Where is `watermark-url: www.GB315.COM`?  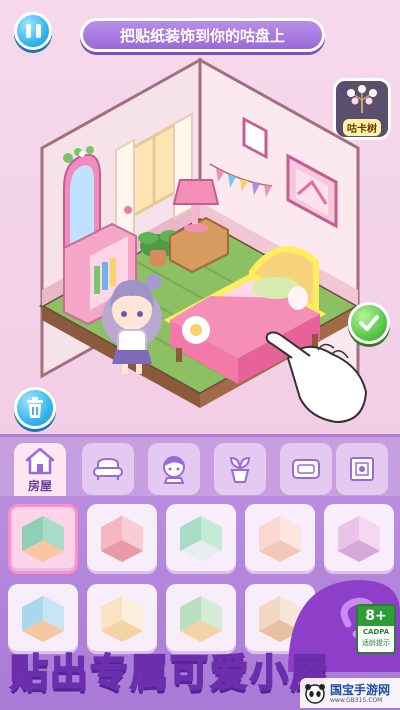 watermark-url: www.GB315.COM is located at coordinates (356, 700).